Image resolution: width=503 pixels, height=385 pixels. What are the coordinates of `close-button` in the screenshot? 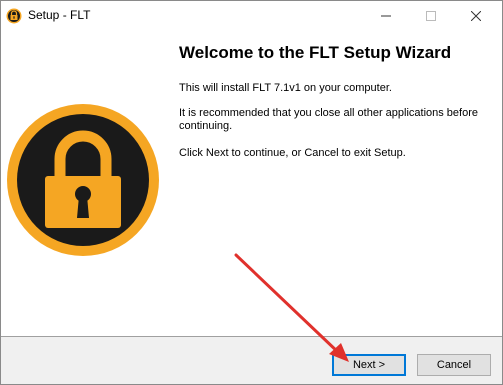 It's located at (475, 16).